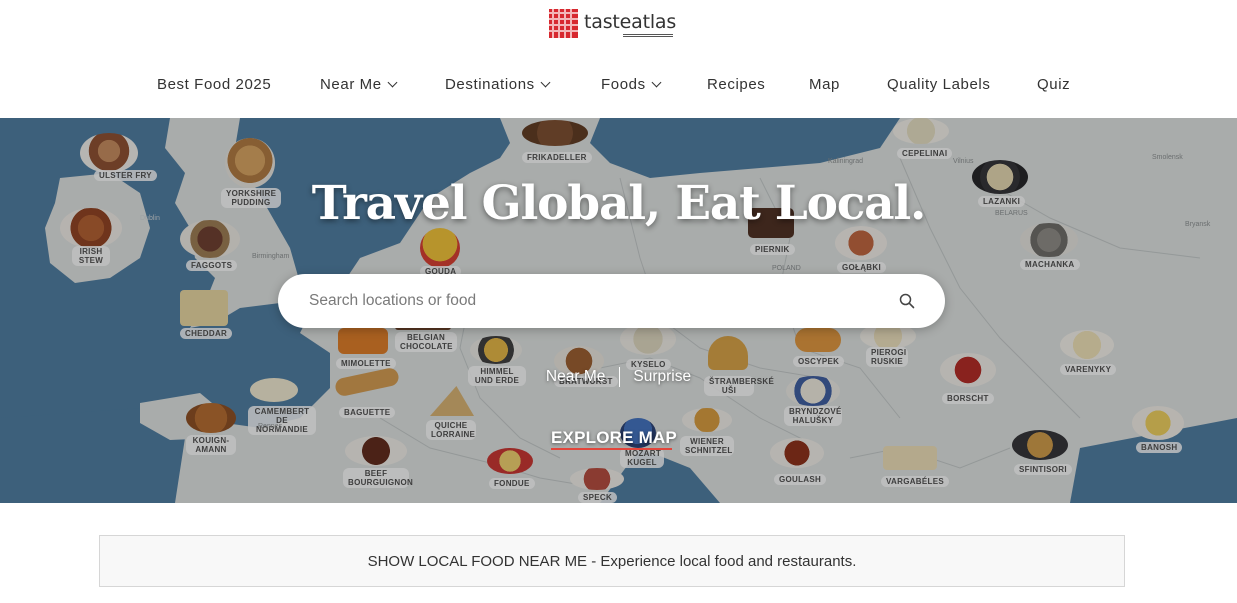  I want to click on nav-recipes: Recipes, so click(736, 84).